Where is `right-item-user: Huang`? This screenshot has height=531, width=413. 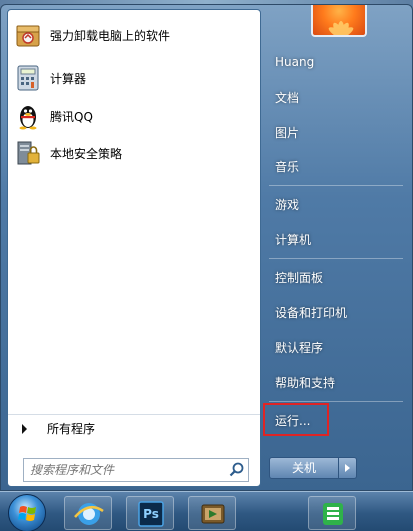
right-item-user: Huang is located at coordinates (336, 62).